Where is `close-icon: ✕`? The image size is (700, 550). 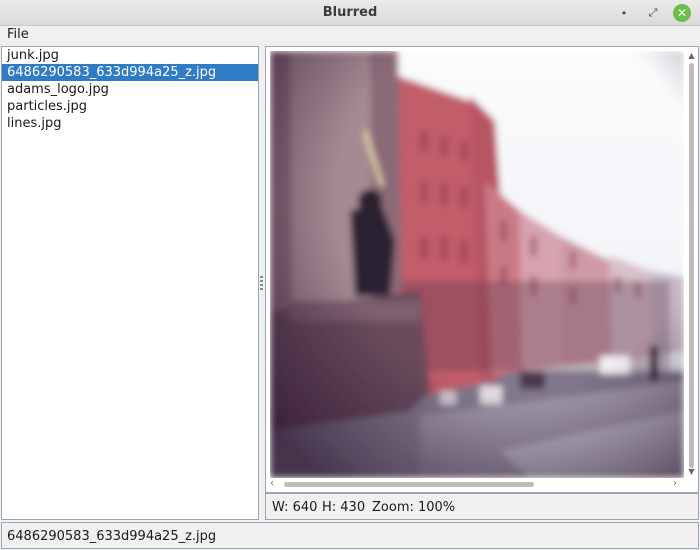
close-icon: ✕ is located at coordinates (682, 13).